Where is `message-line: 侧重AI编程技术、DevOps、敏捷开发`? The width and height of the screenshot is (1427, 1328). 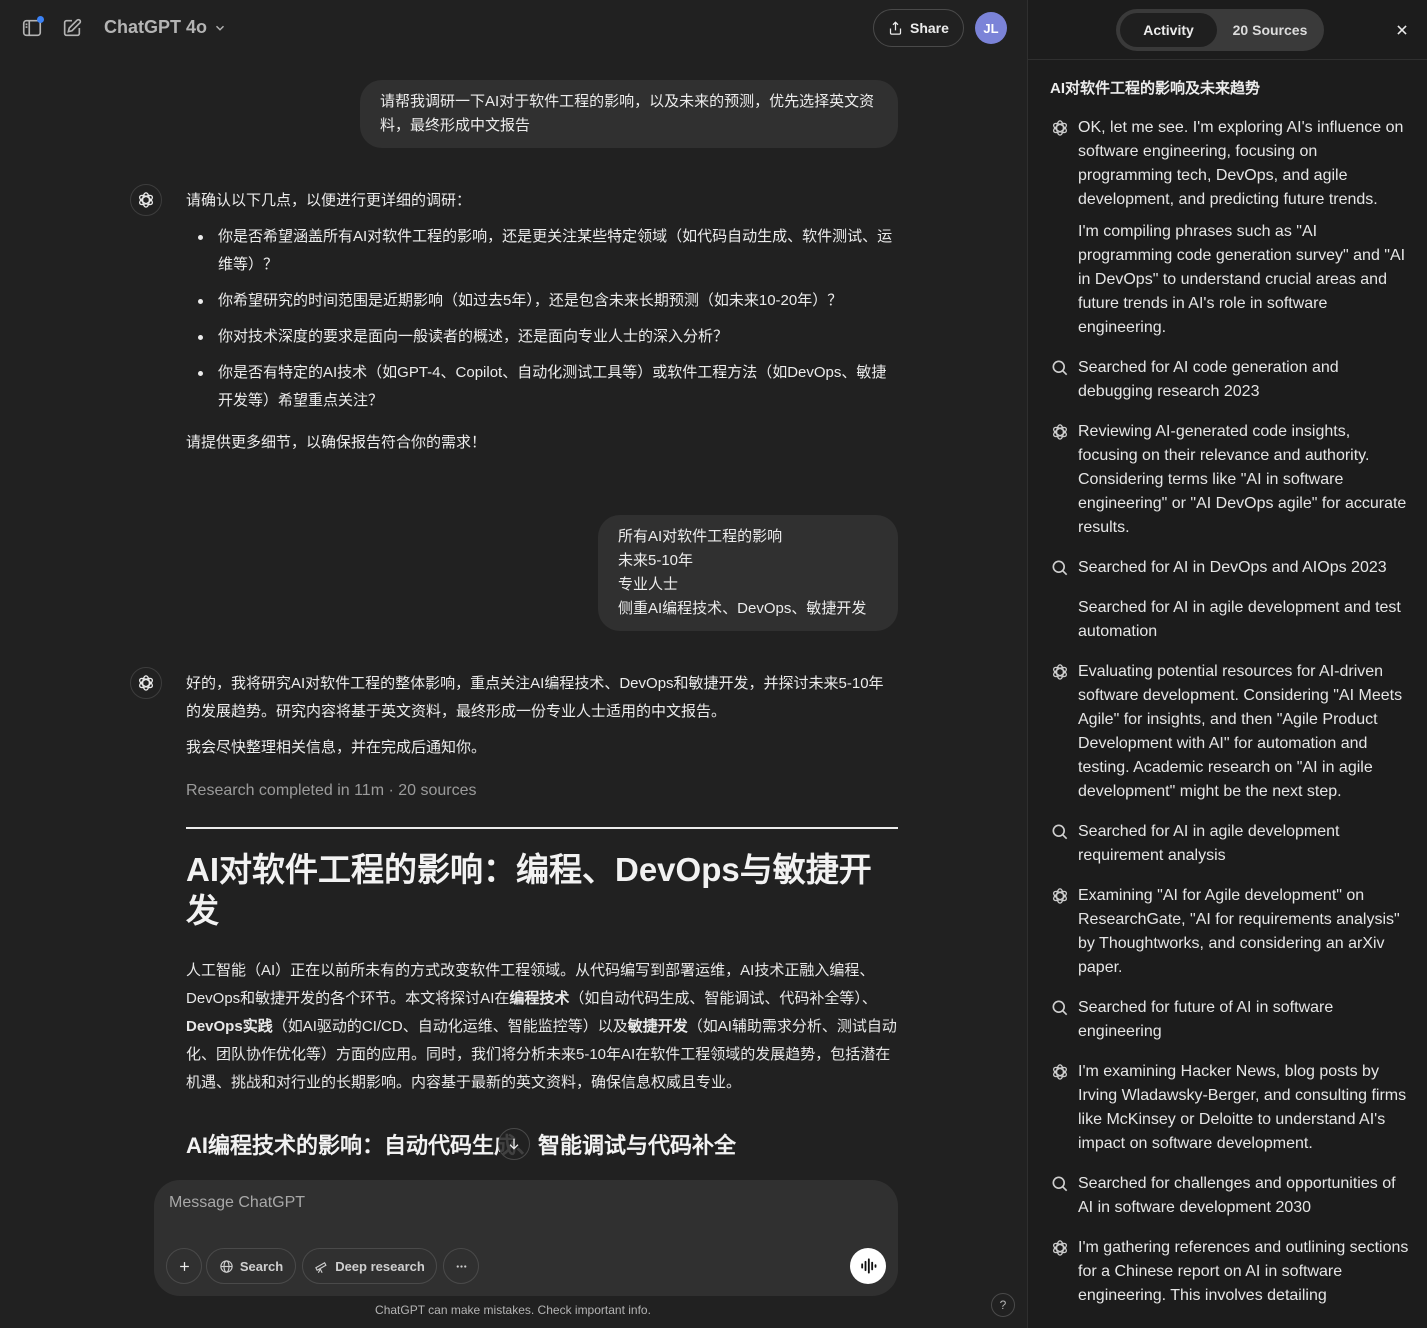
message-line: 侧重AI编程技术、DevOps、敏捷开发 is located at coordinates (742, 608).